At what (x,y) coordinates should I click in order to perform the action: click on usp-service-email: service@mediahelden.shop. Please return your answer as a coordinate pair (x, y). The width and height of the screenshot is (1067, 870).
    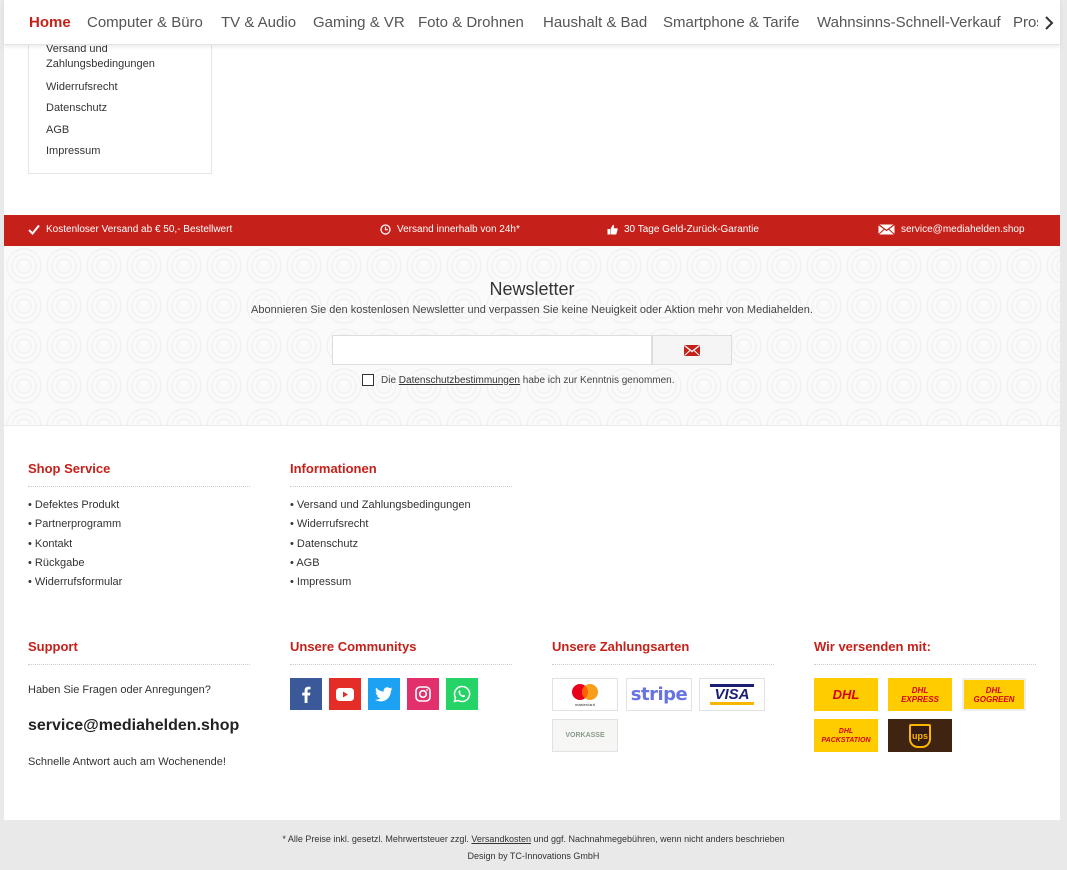
    Looking at the image, I should click on (951, 229).